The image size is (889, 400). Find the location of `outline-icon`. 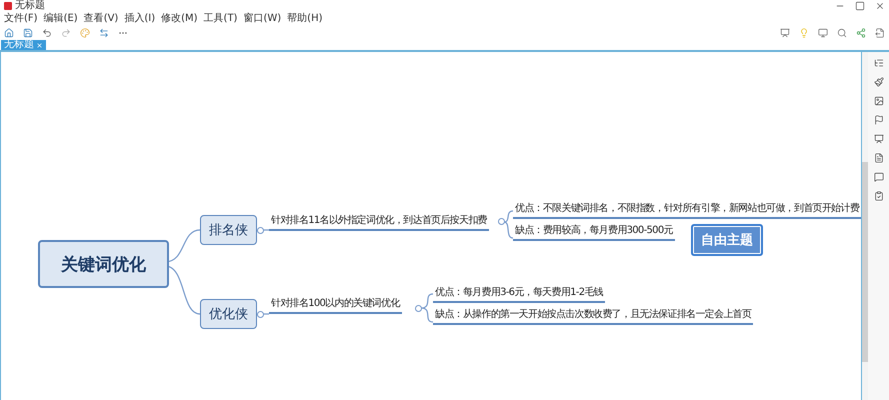

outline-icon is located at coordinates (879, 63).